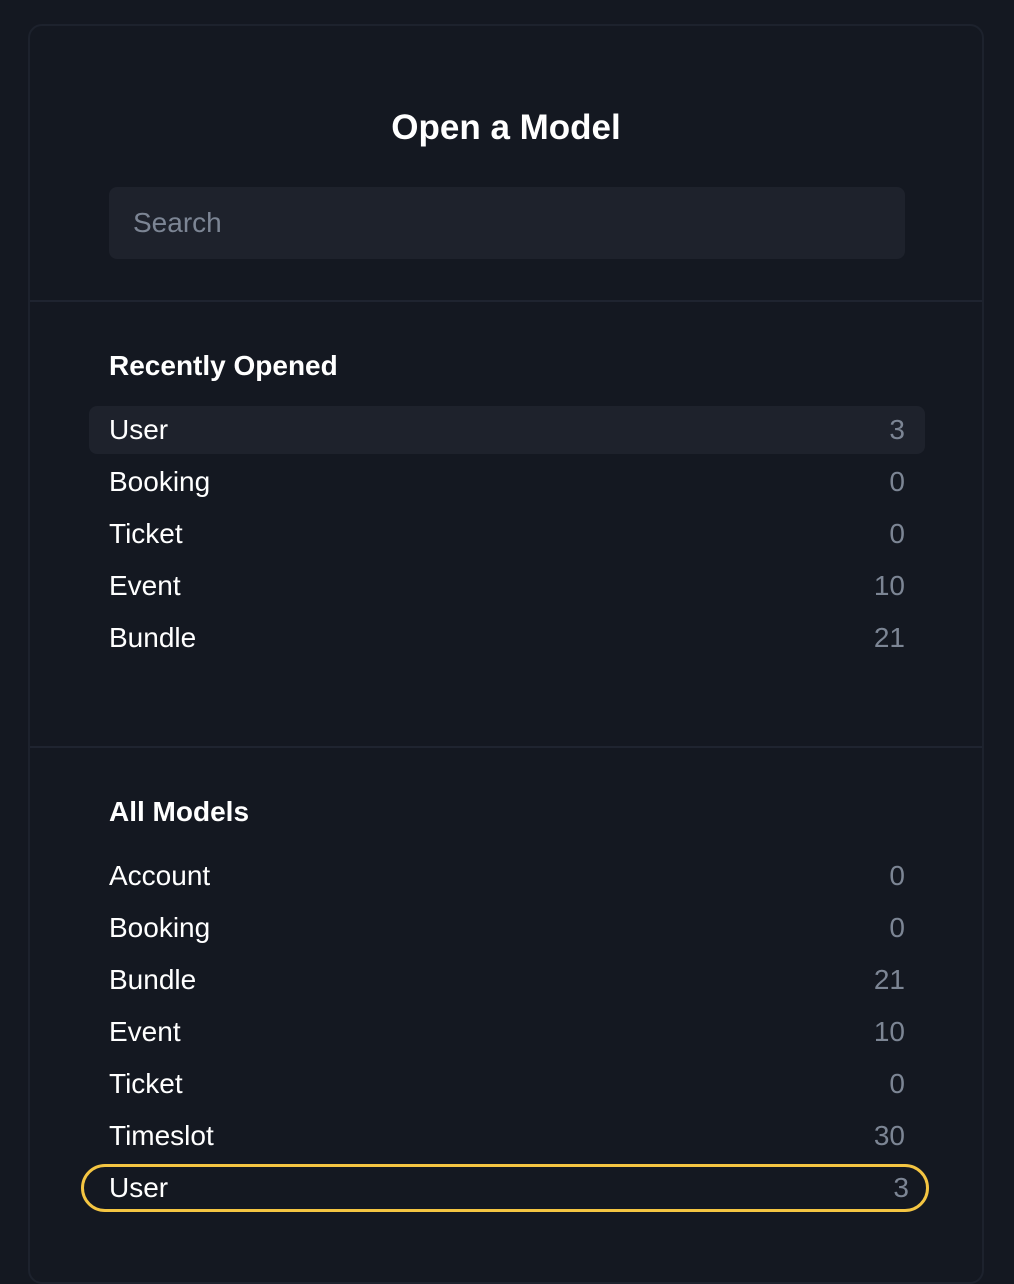  What do you see at coordinates (223, 365) in the screenshot?
I see `recently-opened-heading: Recently Opened` at bounding box center [223, 365].